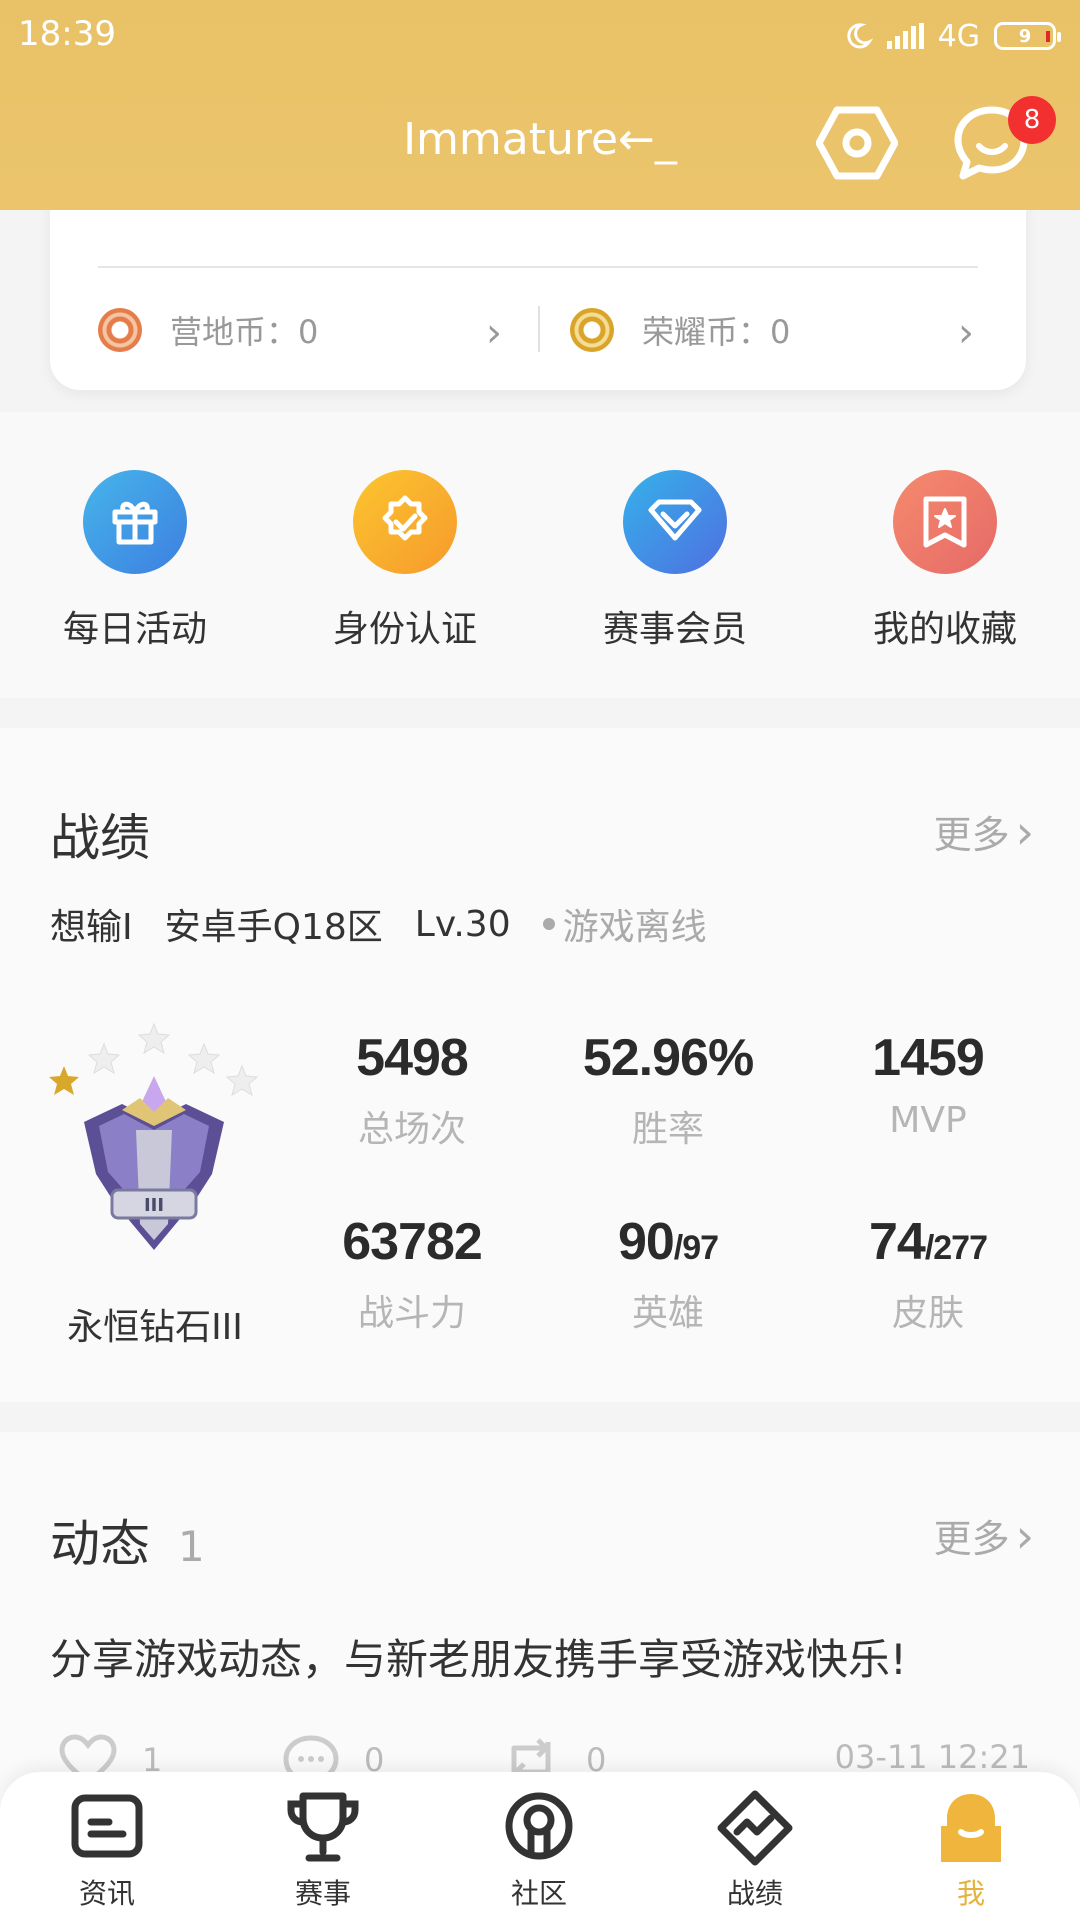  I want to click on rank-name: 永恒钻石III, so click(155, 1327).